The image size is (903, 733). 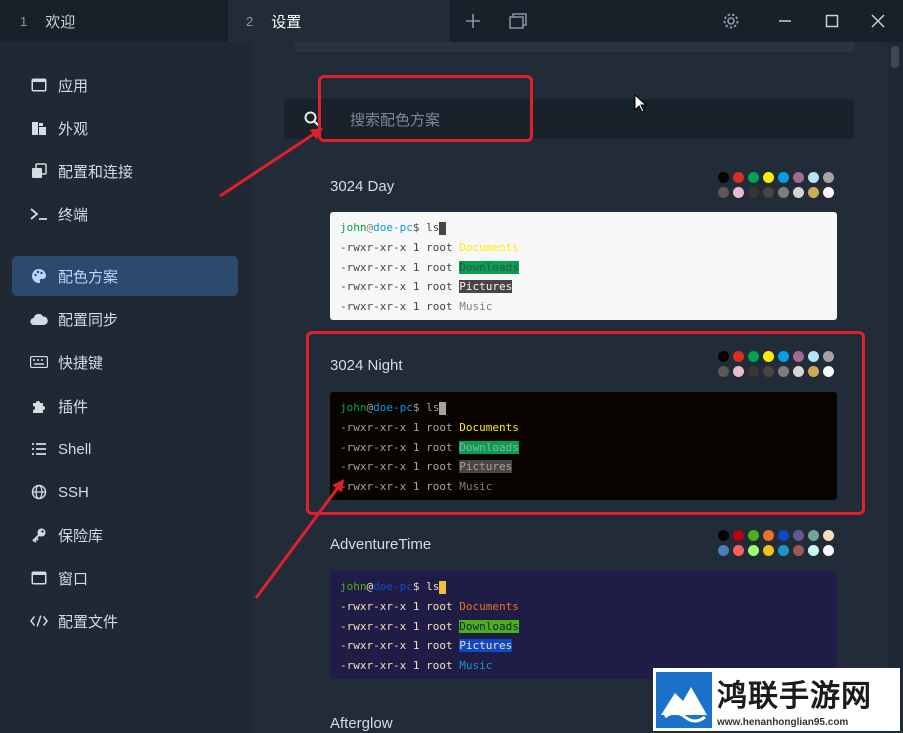 I want to click on sidebar-item-label: 终端, so click(x=73, y=215).